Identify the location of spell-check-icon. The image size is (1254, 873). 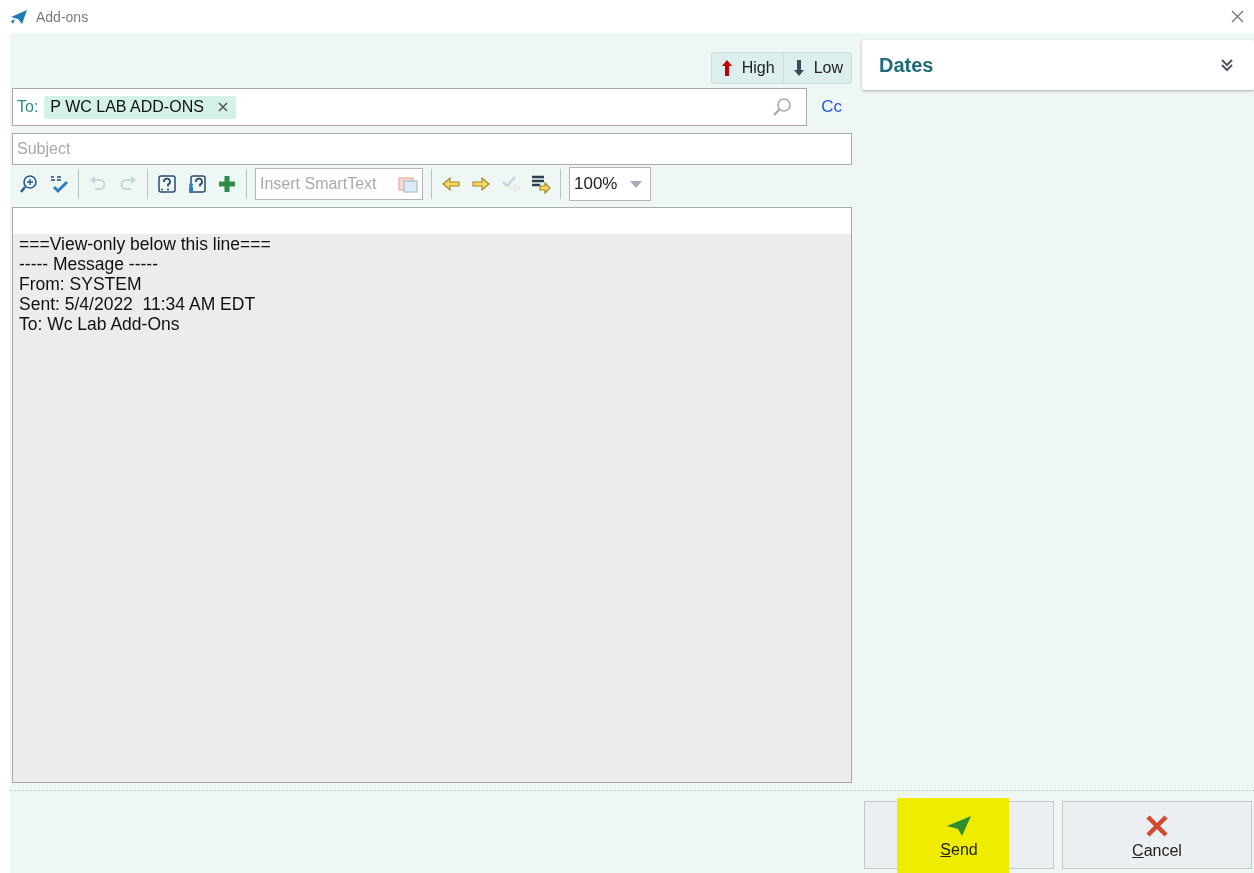
(59, 184).